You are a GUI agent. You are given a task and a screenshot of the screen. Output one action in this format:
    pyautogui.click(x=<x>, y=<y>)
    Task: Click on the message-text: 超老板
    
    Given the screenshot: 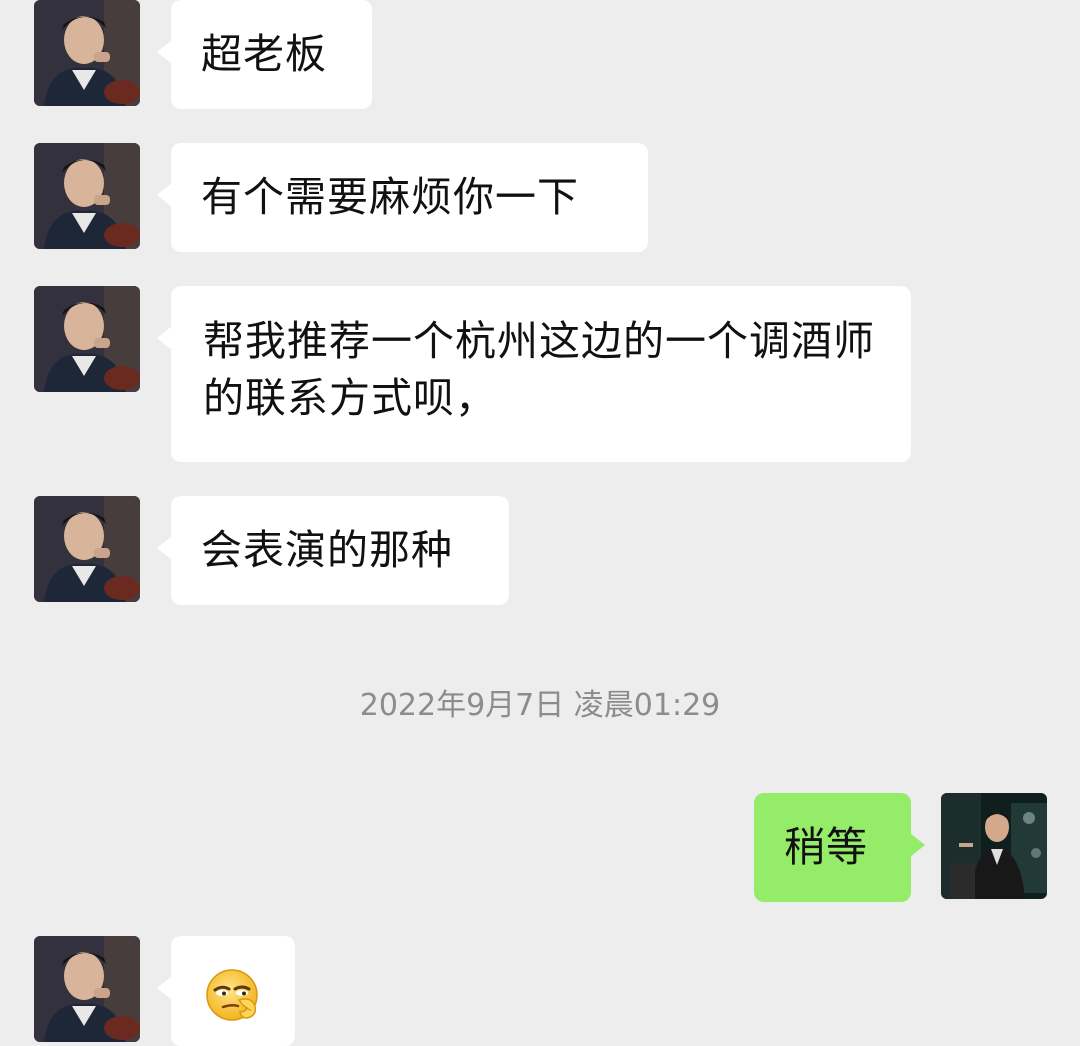 What is the action you would take?
    pyautogui.click(x=264, y=54)
    